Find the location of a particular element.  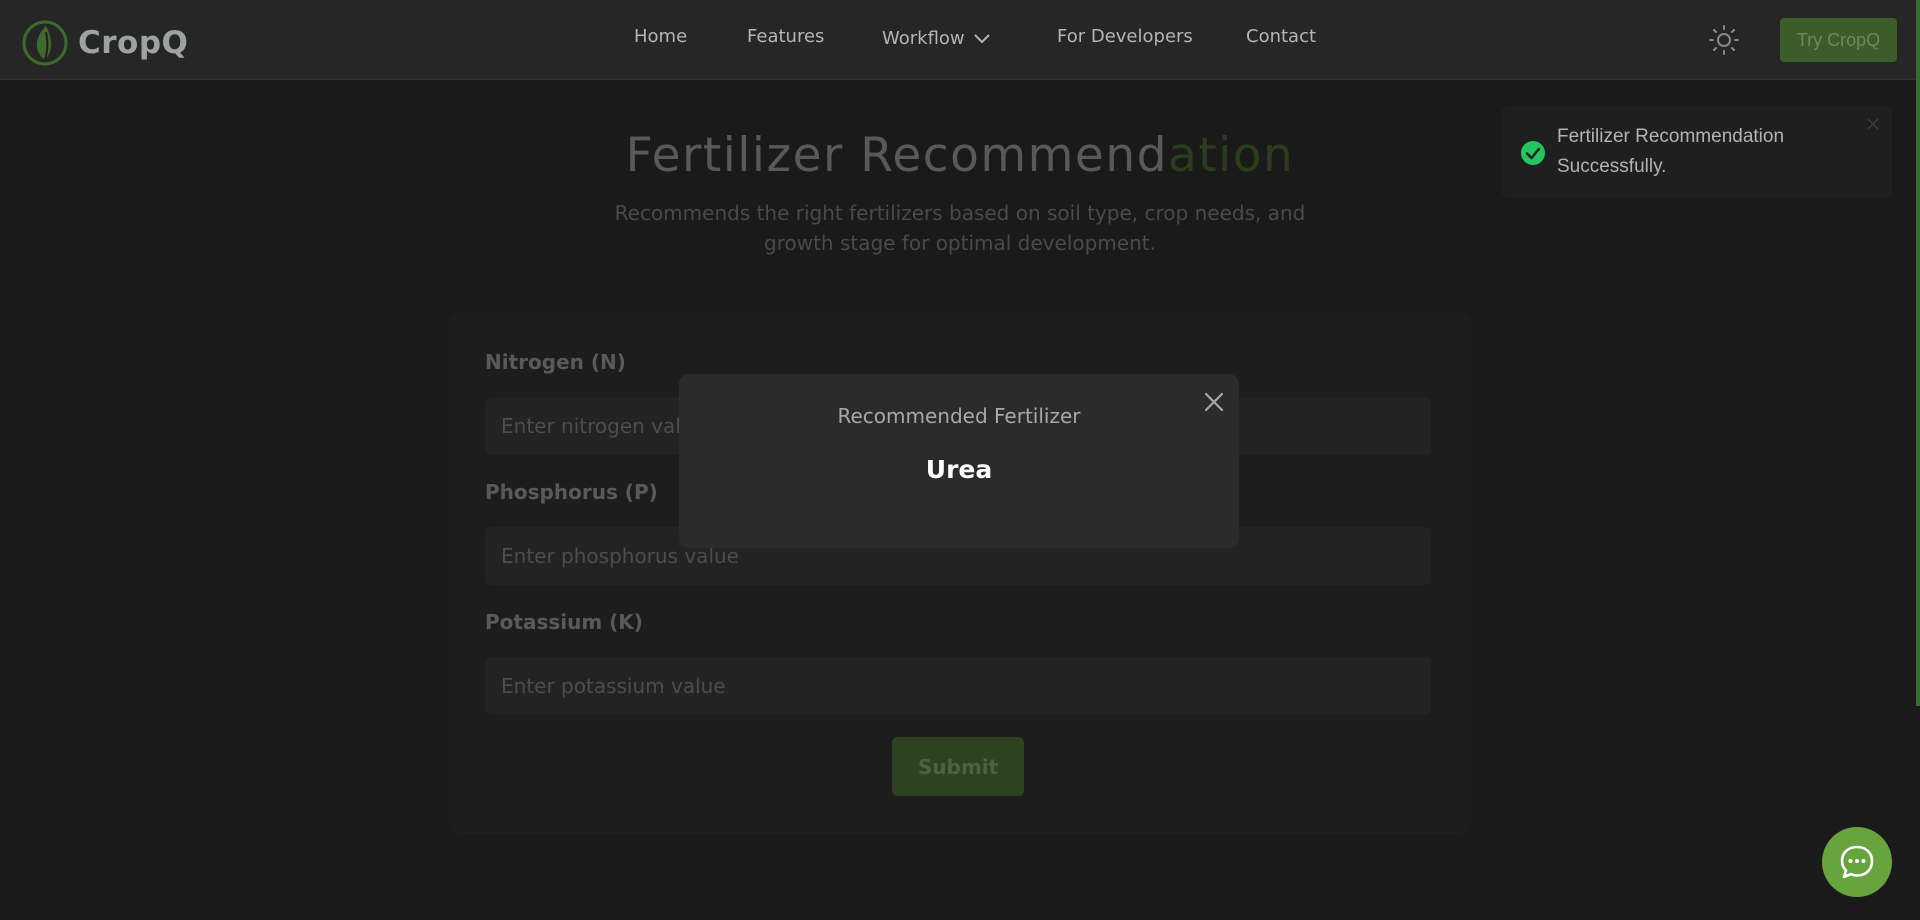

chat-button is located at coordinates (1857, 862).